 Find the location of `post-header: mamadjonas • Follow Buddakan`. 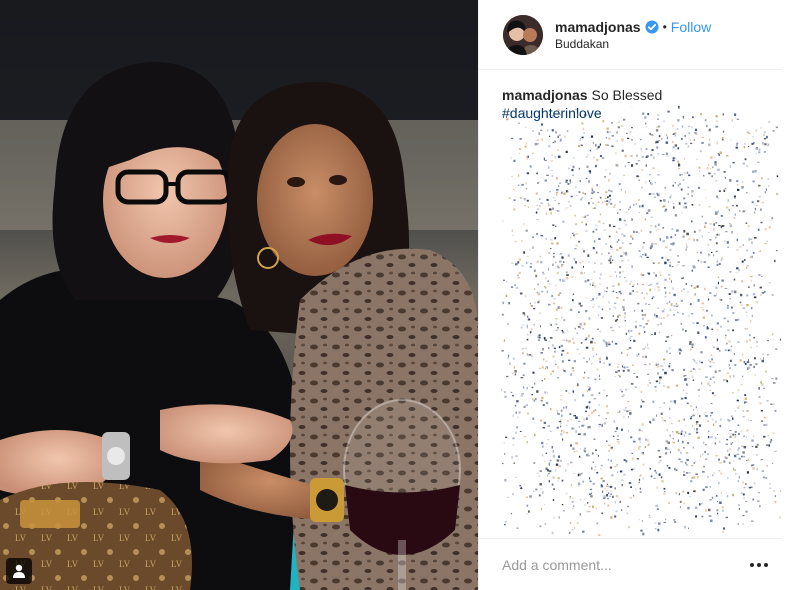

post-header: mamadjonas • Follow Buddakan is located at coordinates (630, 35).